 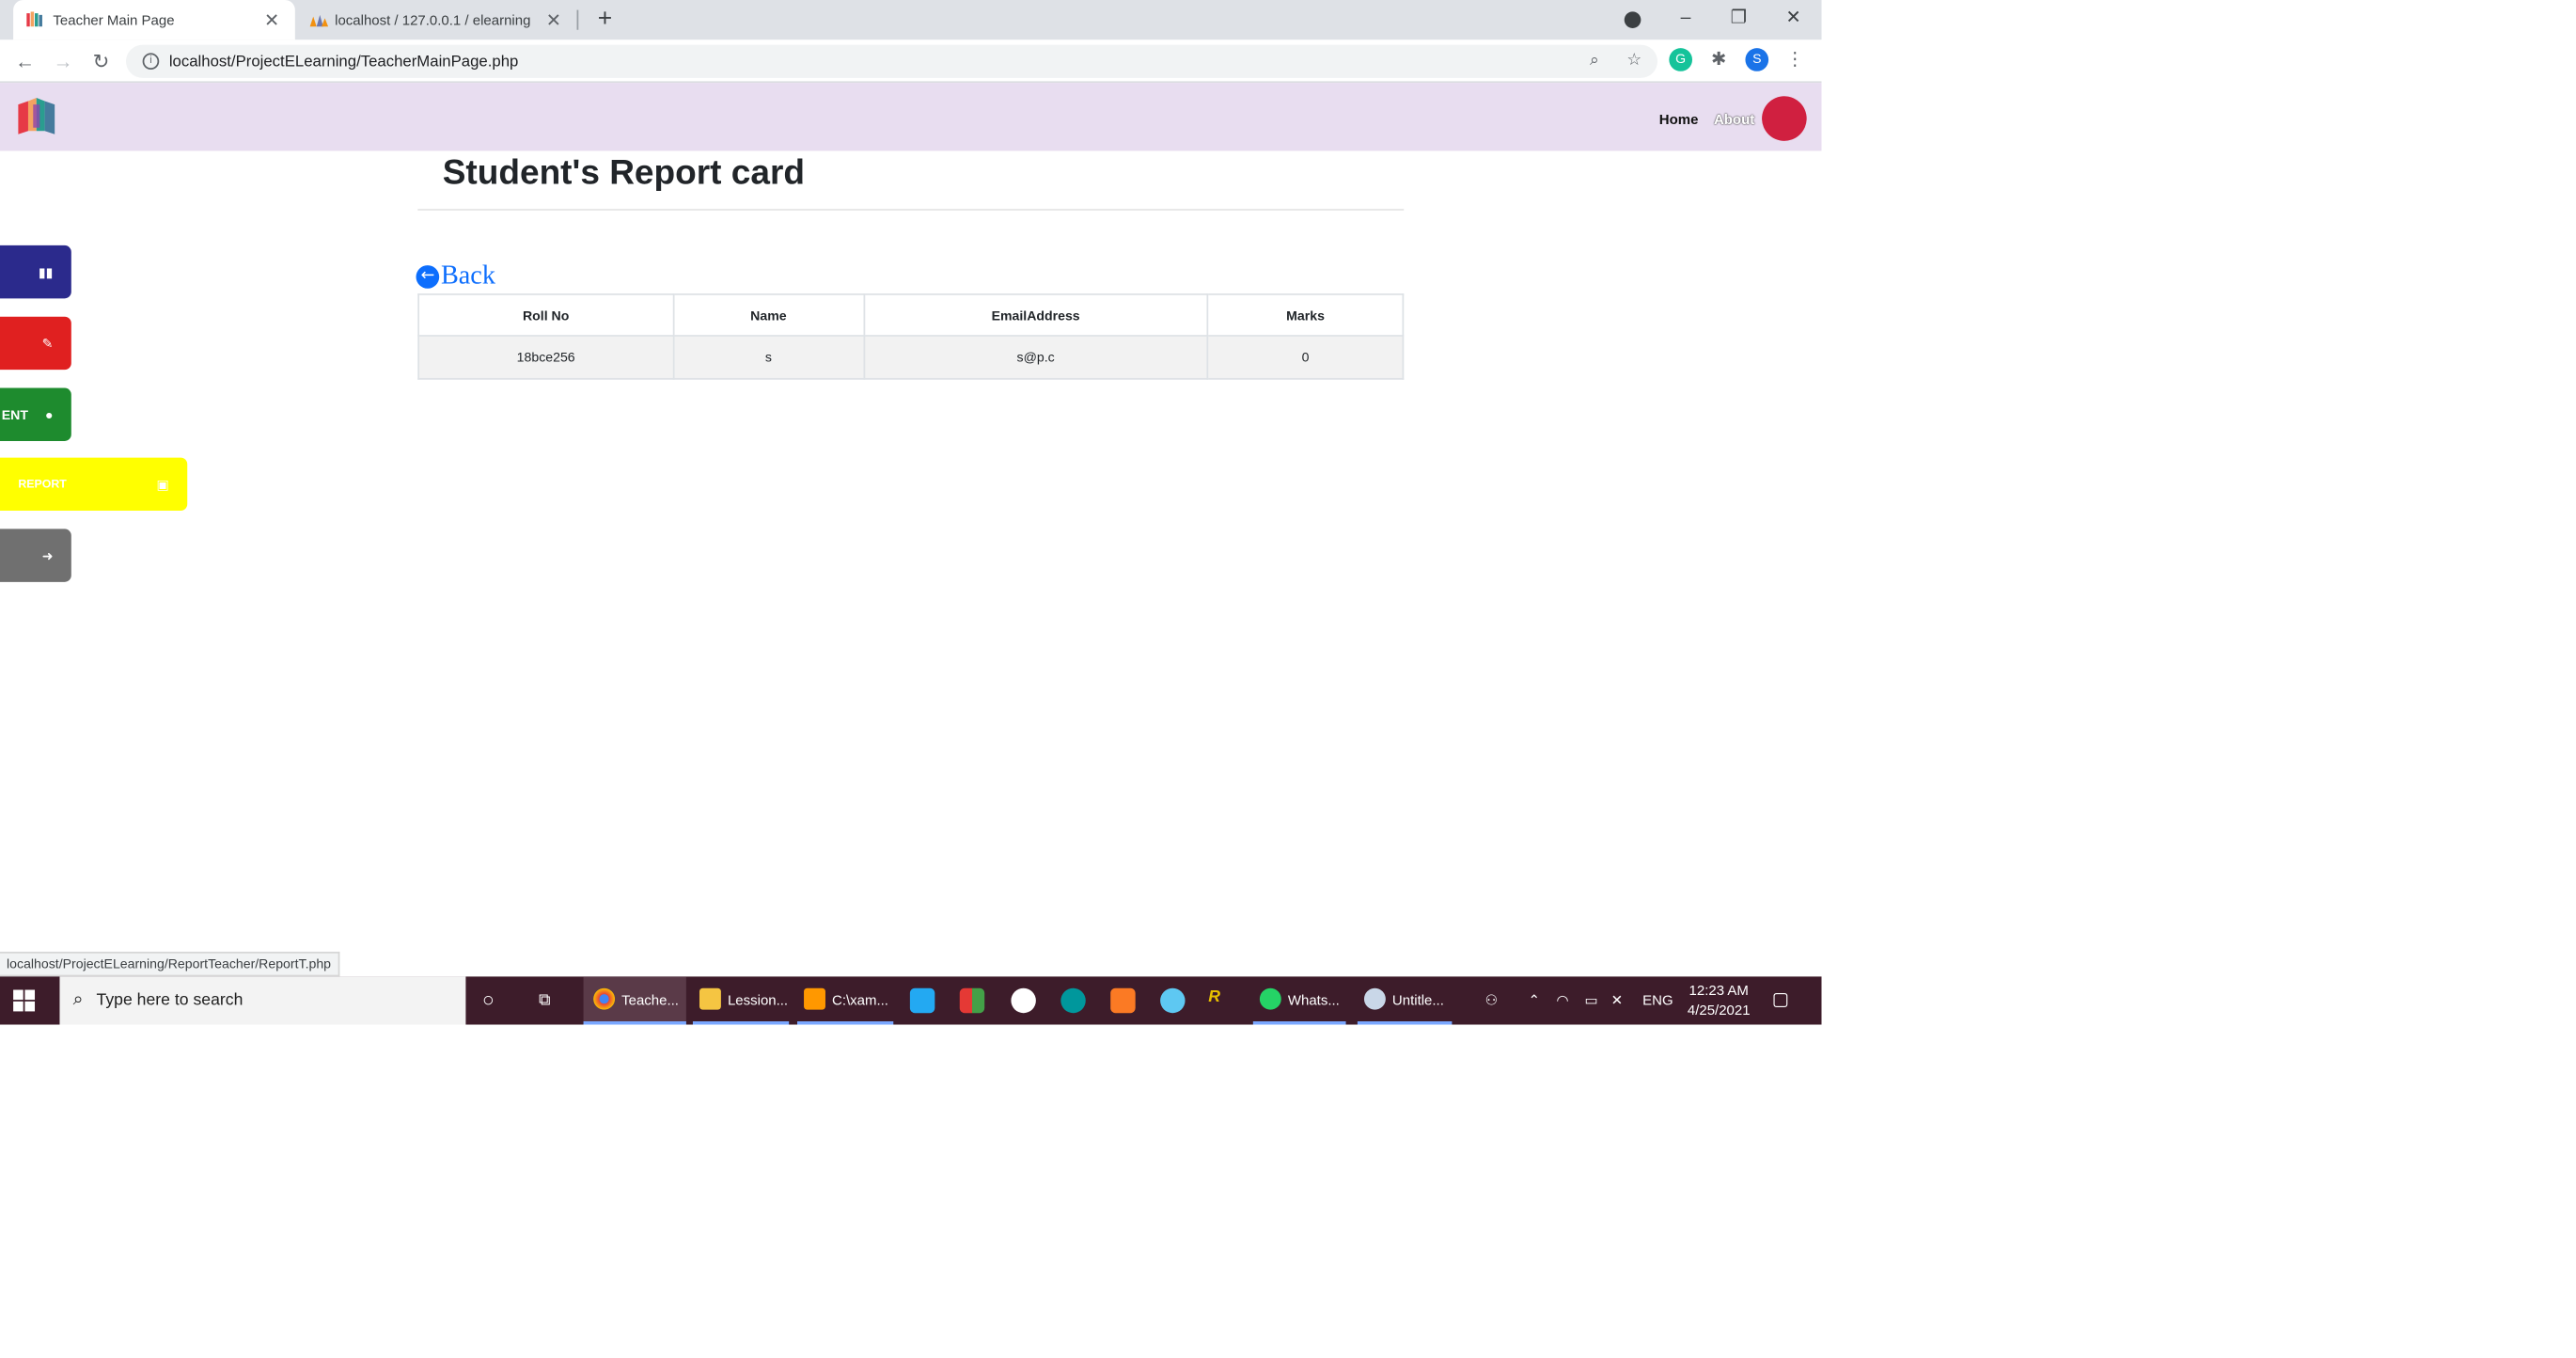 What do you see at coordinates (49, 414) in the screenshot?
I see `user-icon: ●` at bounding box center [49, 414].